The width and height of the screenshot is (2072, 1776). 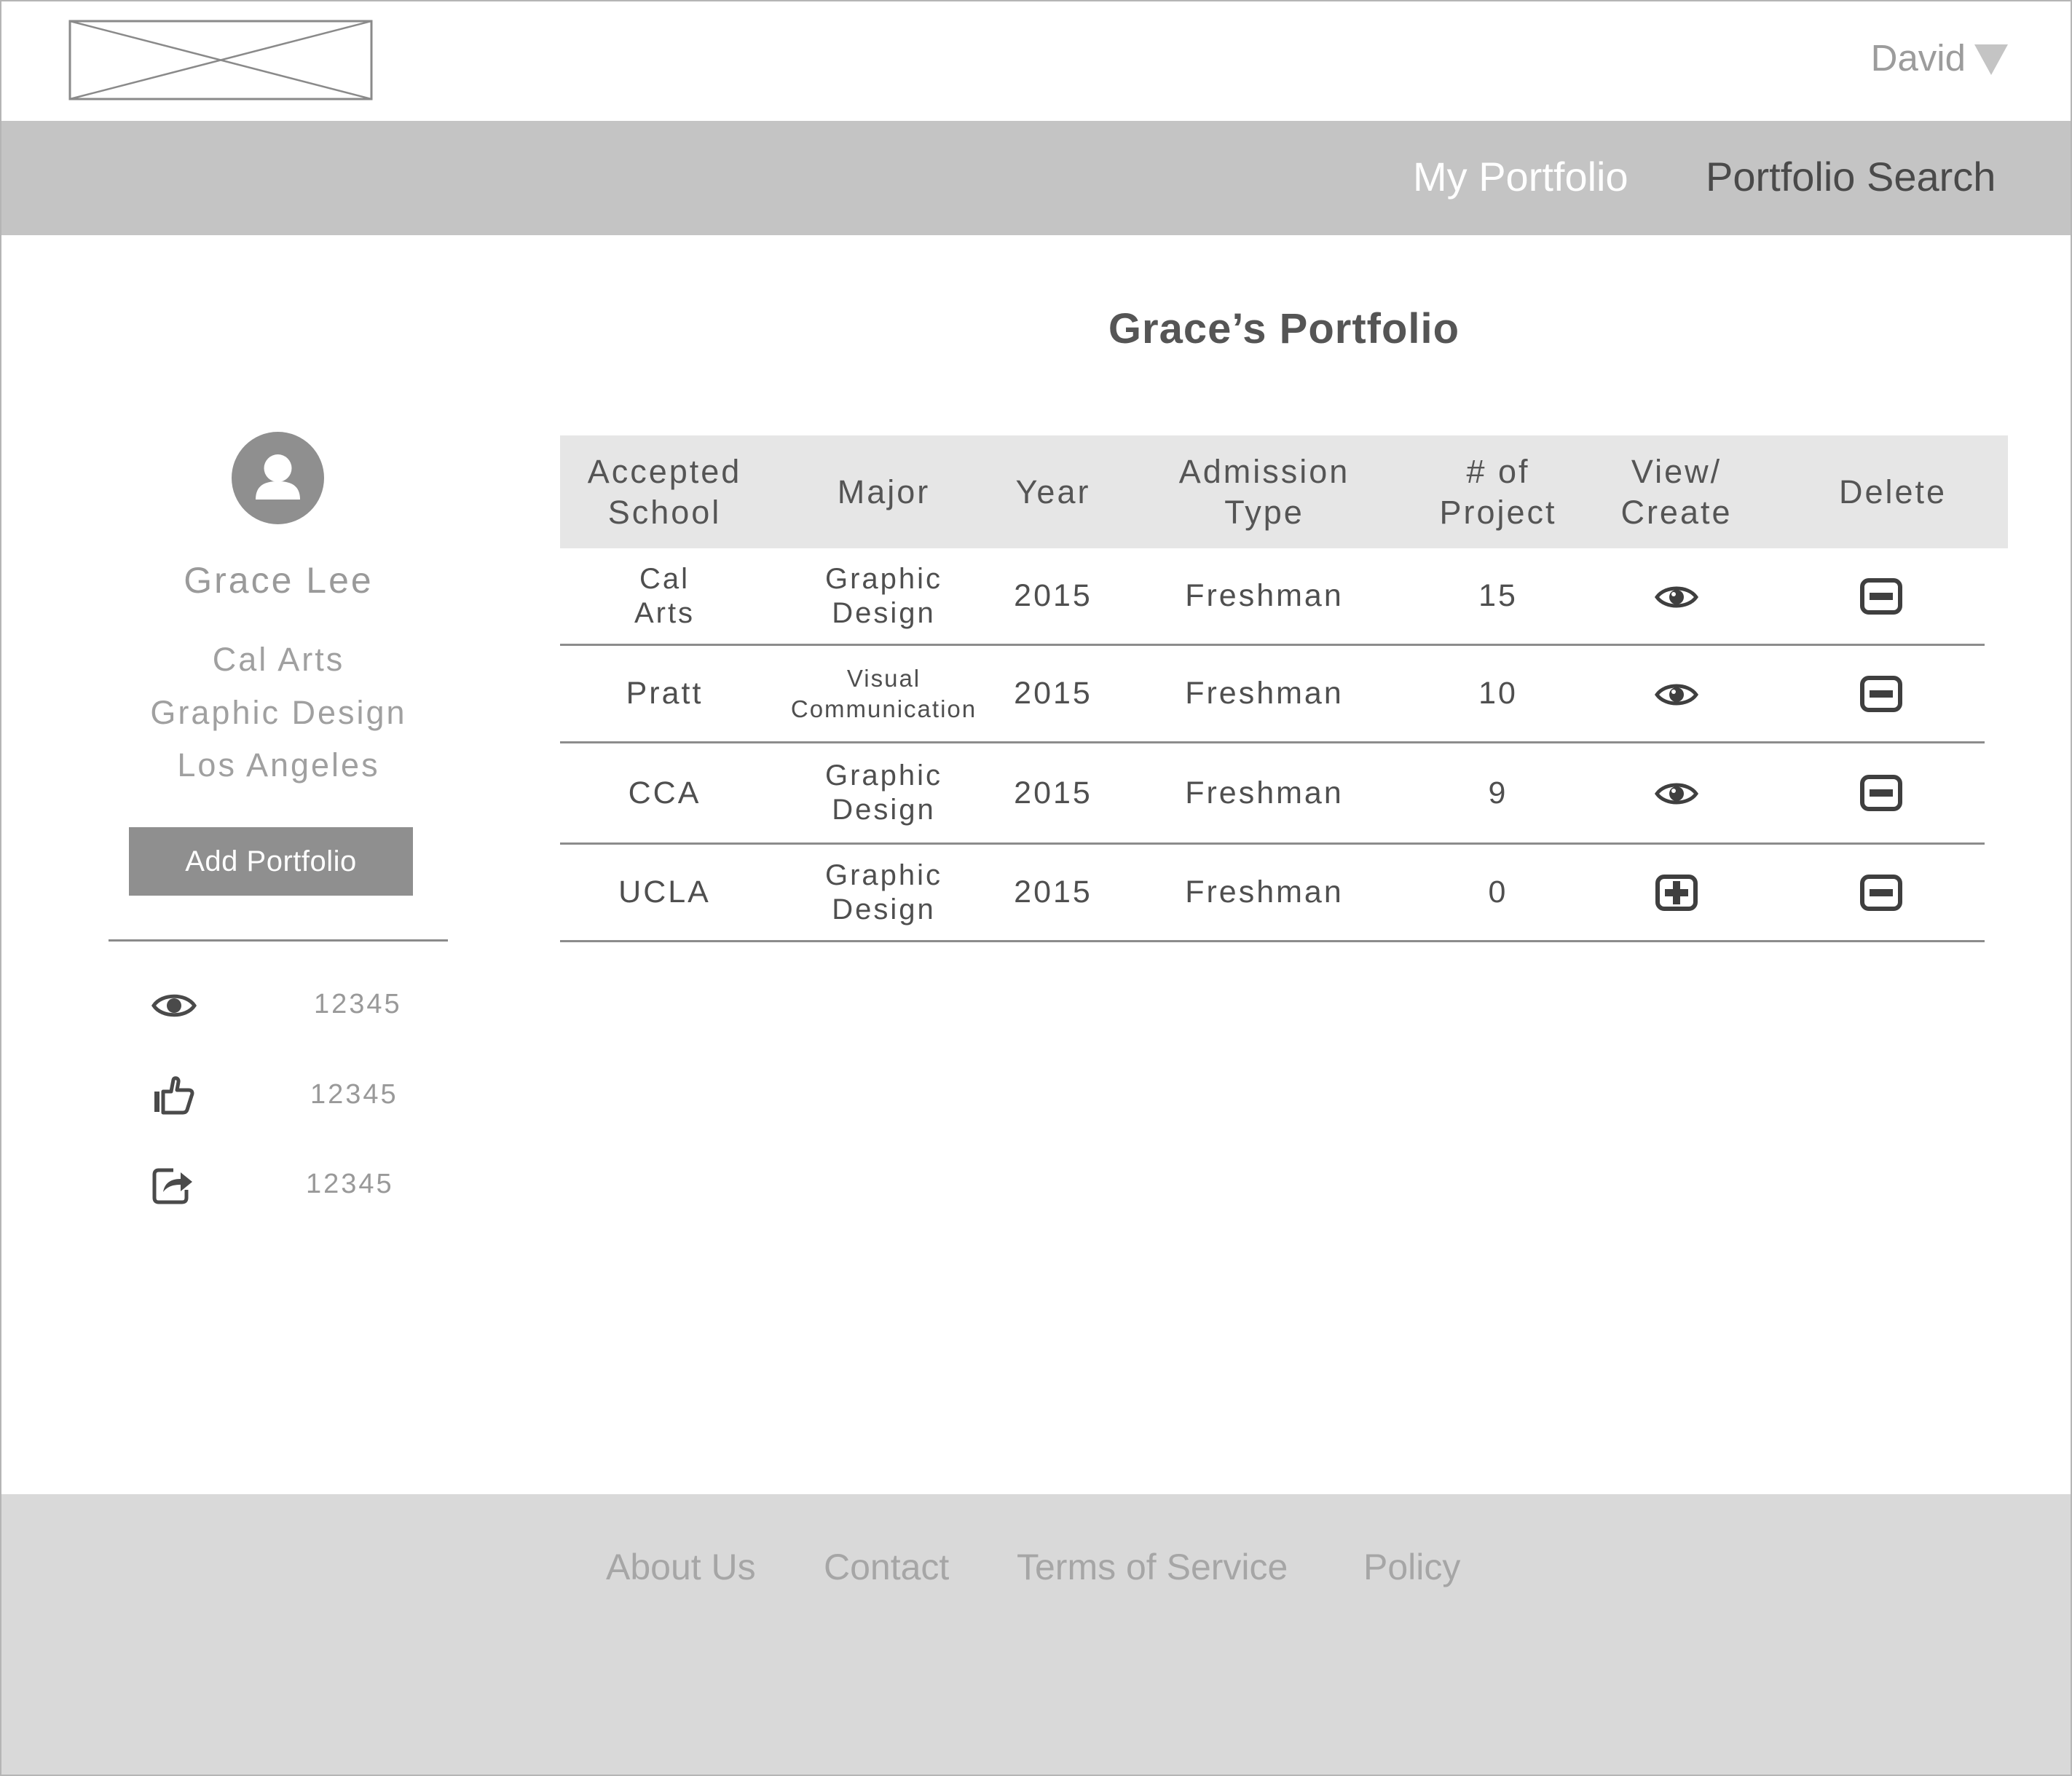 I want to click on footer-link-about: About Us, so click(x=681, y=1567).